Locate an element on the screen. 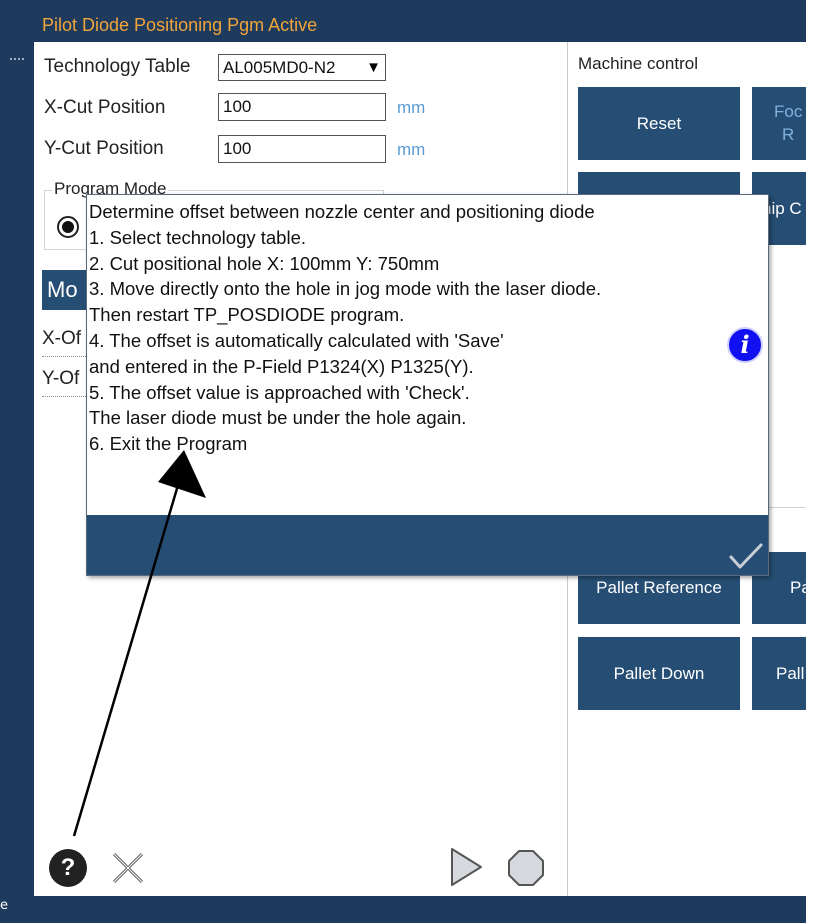 This screenshot has width=834, height=923. question-icon: ? is located at coordinates (68, 868).